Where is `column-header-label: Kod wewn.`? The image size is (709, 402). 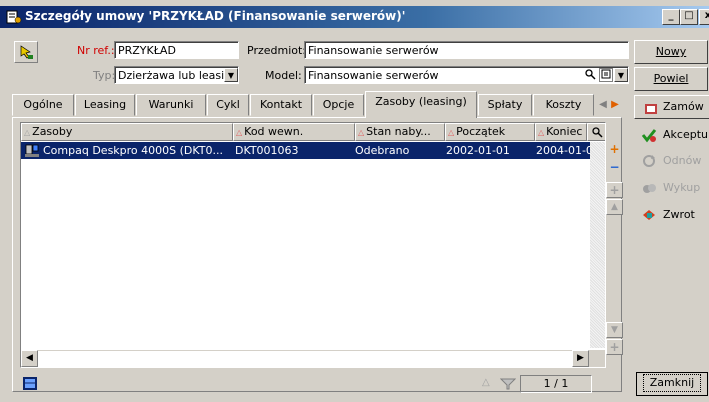
column-header-label: Kod wewn. is located at coordinates (274, 131).